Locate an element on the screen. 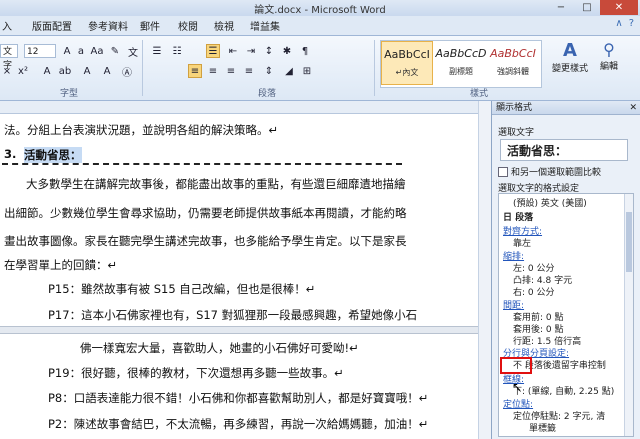 The height and width of the screenshot is (439, 640). text-effect-icon: A is located at coordinates (47, 71).